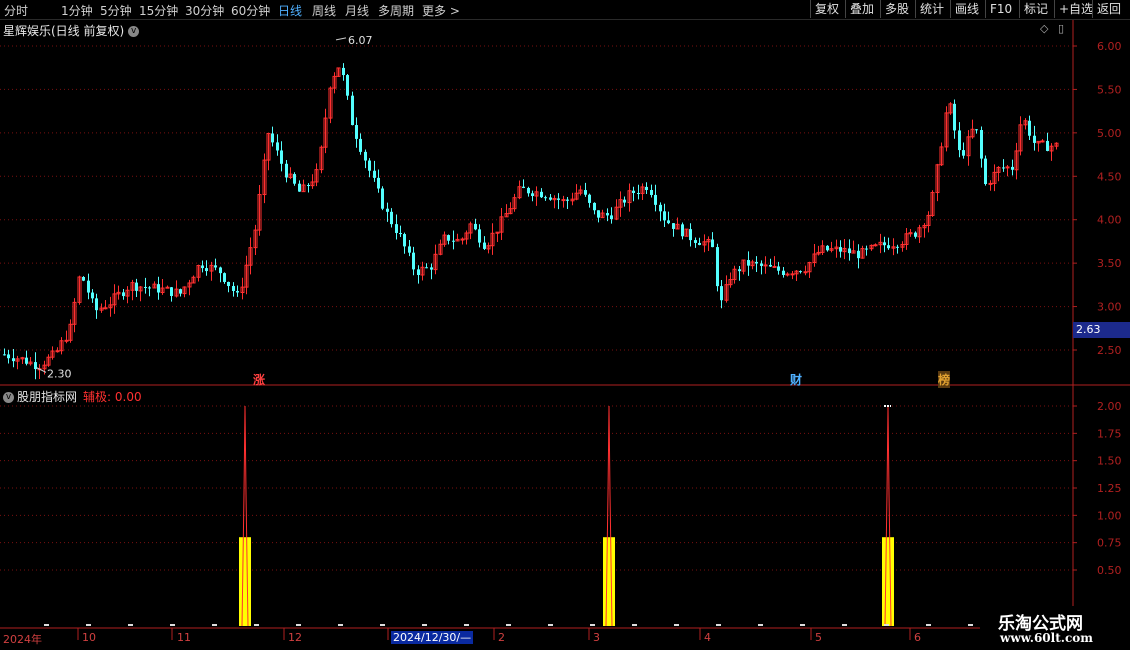 Image resolution: width=1130 pixels, height=650 pixels. I want to click on indicator-tick-label: 0.75, so click(1109, 543).